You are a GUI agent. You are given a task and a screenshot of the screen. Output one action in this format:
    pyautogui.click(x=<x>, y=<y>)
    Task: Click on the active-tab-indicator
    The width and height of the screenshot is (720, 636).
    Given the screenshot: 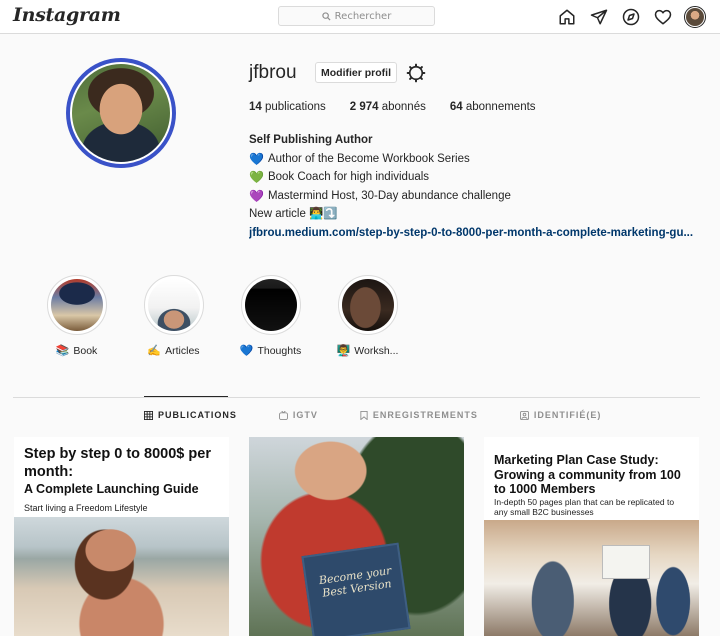 What is the action you would take?
    pyautogui.click(x=186, y=396)
    